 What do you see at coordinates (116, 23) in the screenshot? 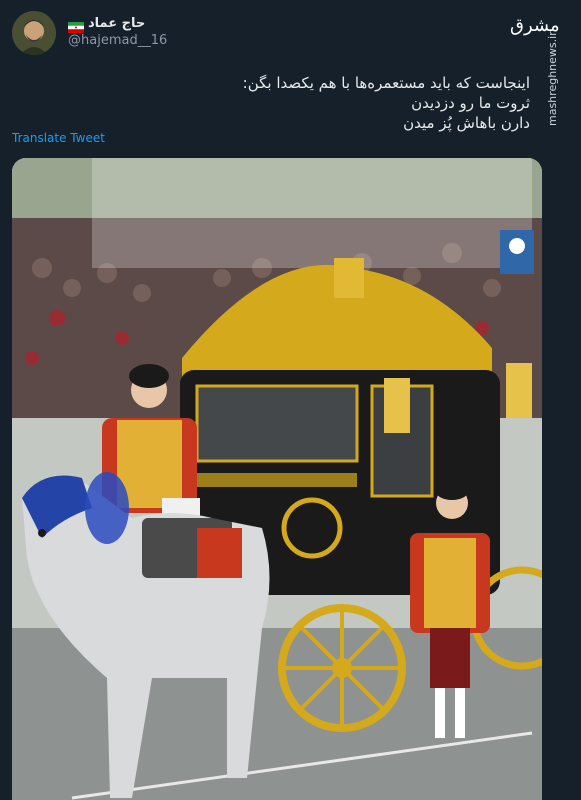
I see `display-name: حاج عماد` at bounding box center [116, 23].